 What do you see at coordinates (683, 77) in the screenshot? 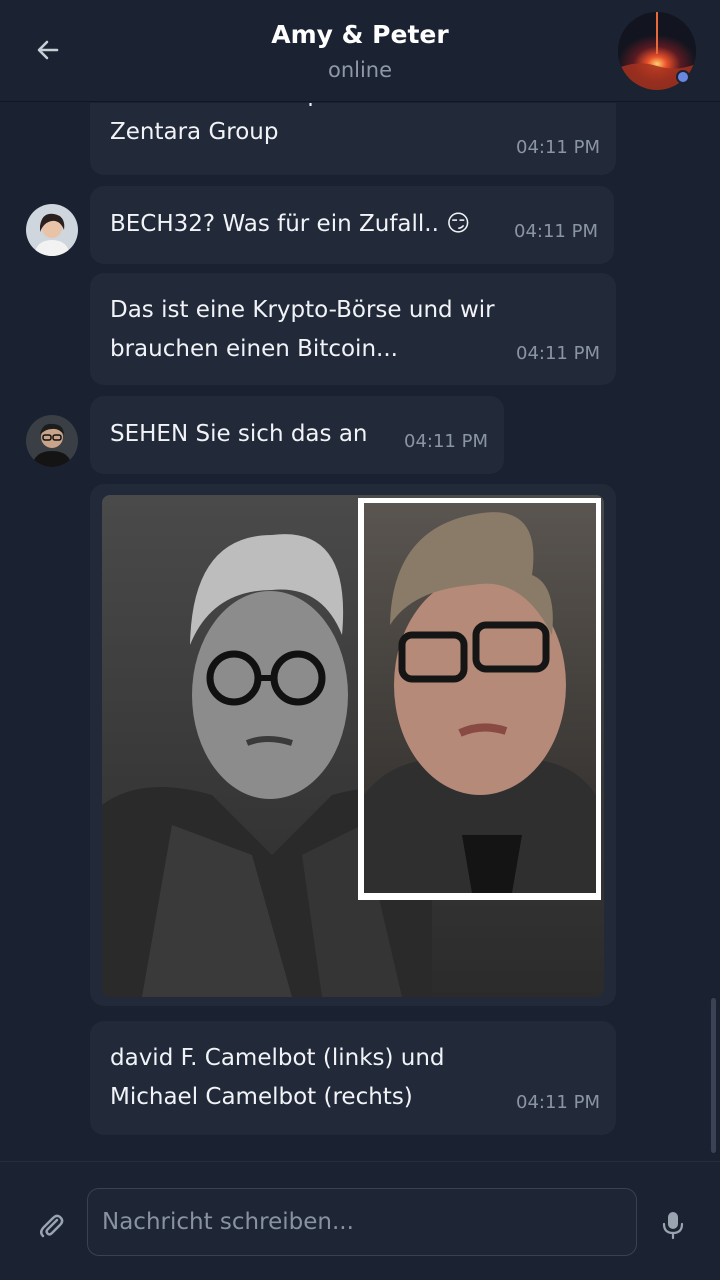
I see `online-indicator` at bounding box center [683, 77].